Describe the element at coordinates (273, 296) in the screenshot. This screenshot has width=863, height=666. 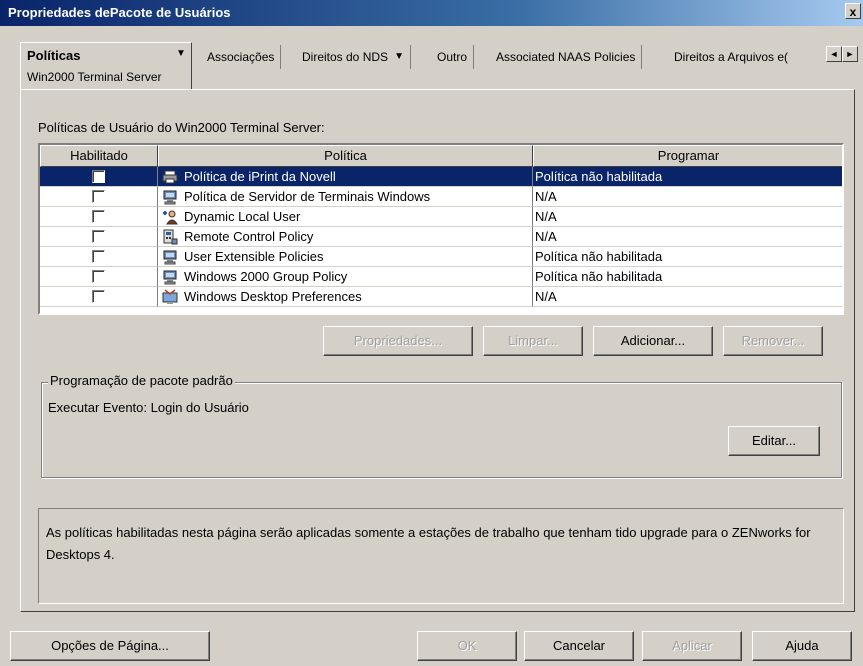
I see `policy-name: Windows Desktop Preferences` at that location.